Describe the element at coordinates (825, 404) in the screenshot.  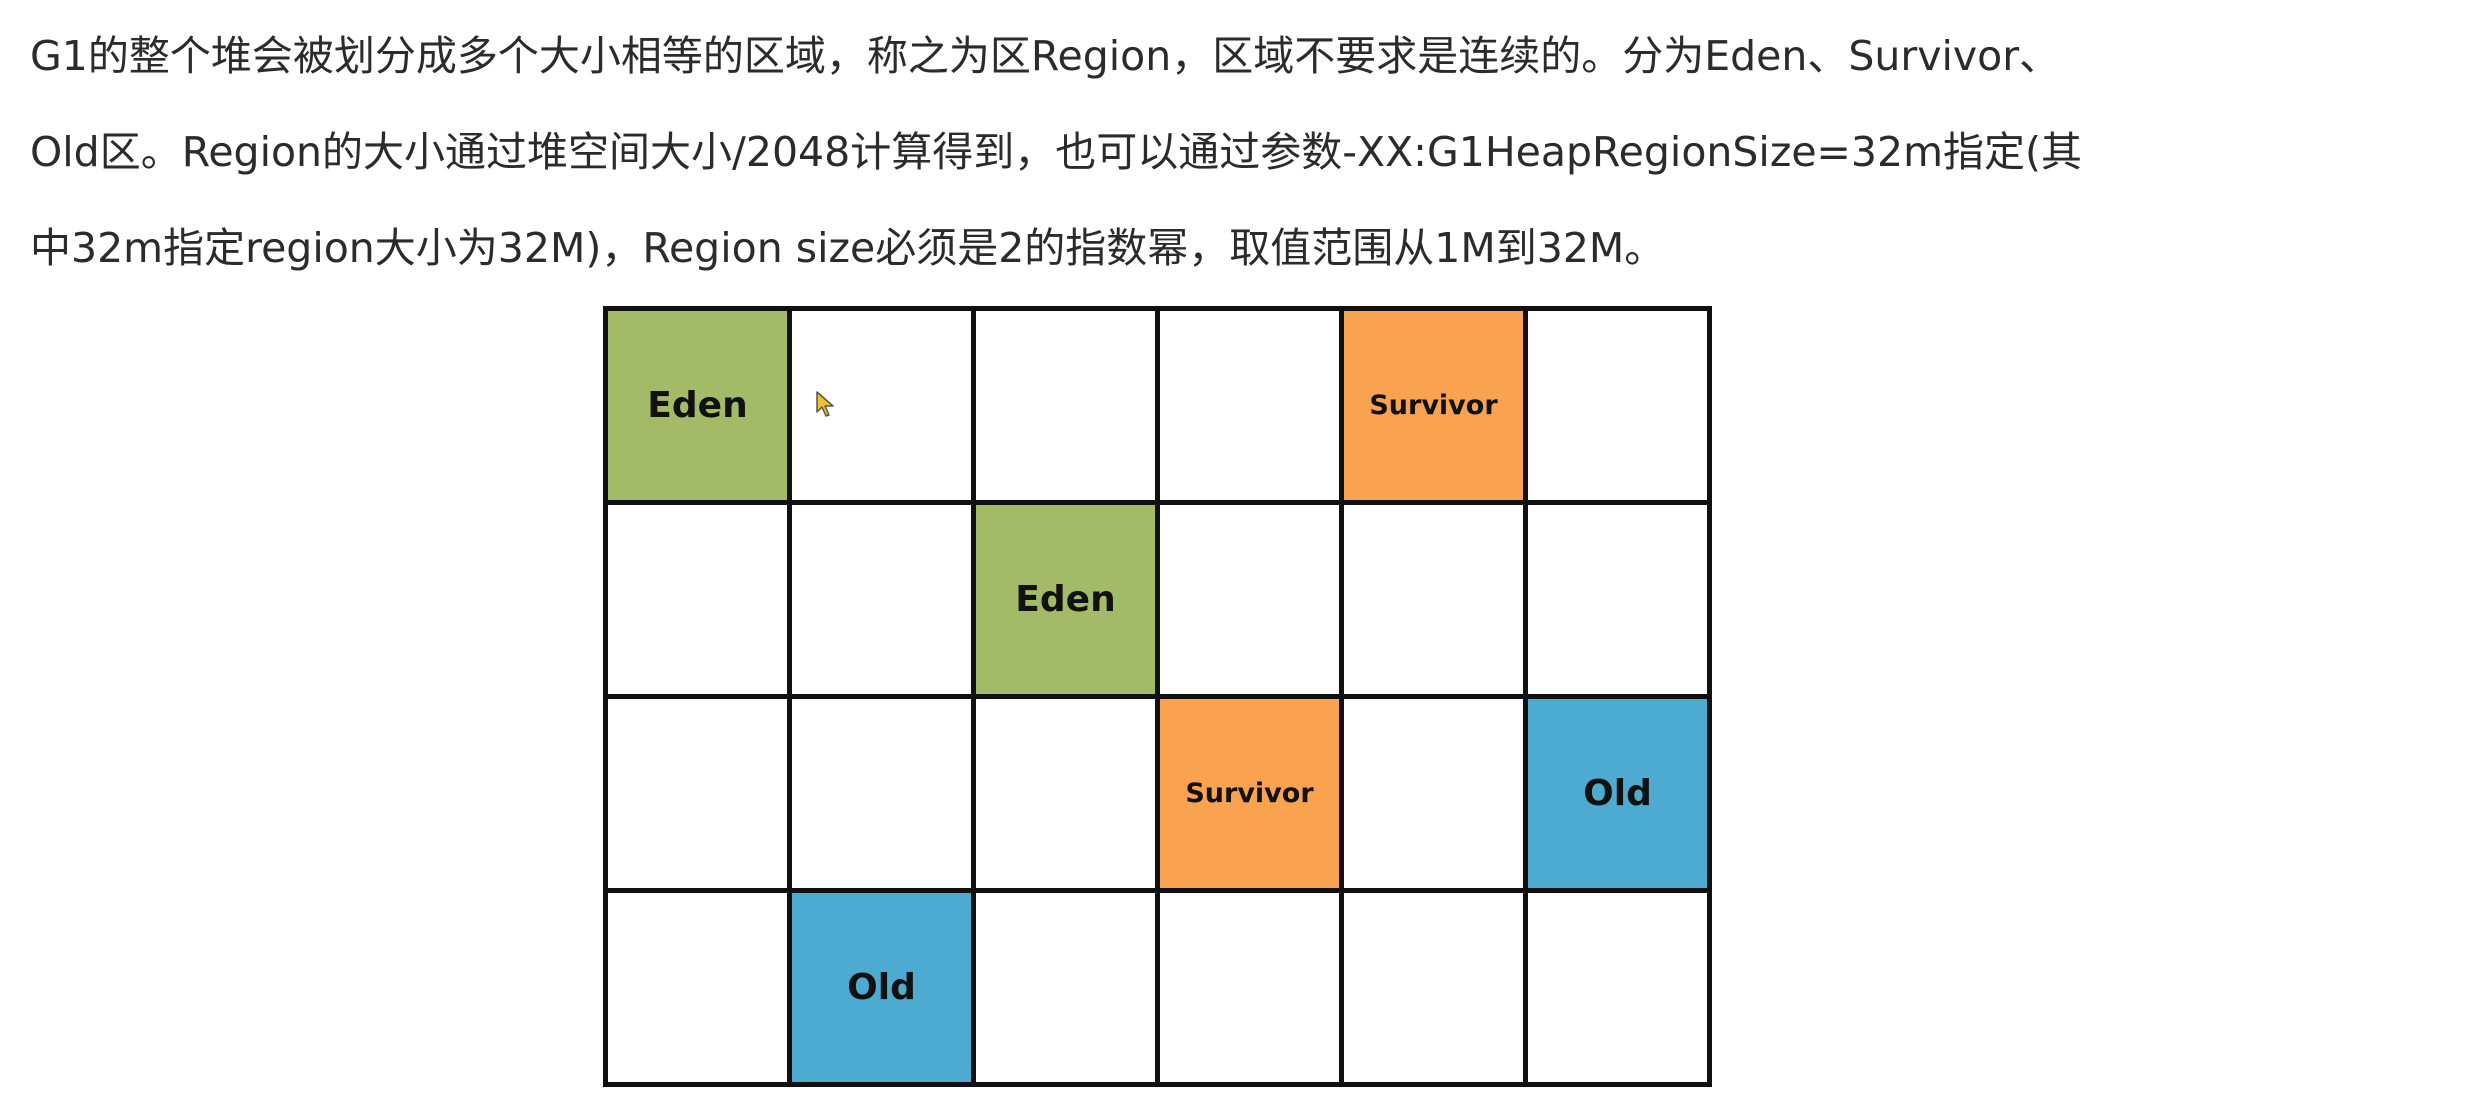
I see `mouse-pointer-icon` at that location.